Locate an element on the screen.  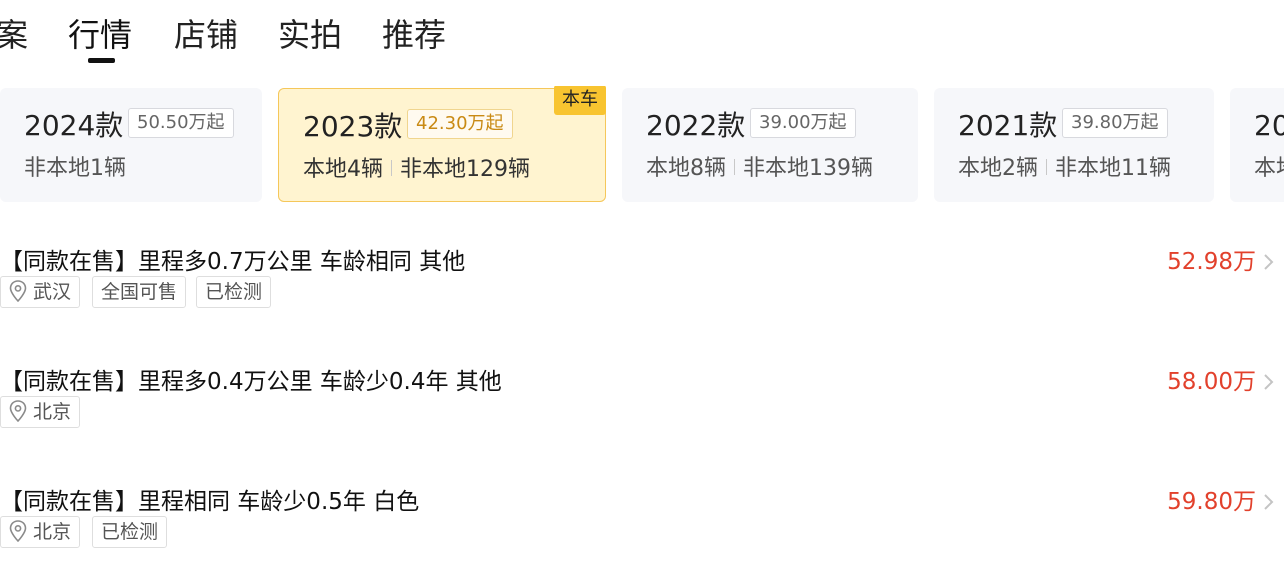
card-year: 2021款 is located at coordinates (1008, 125).